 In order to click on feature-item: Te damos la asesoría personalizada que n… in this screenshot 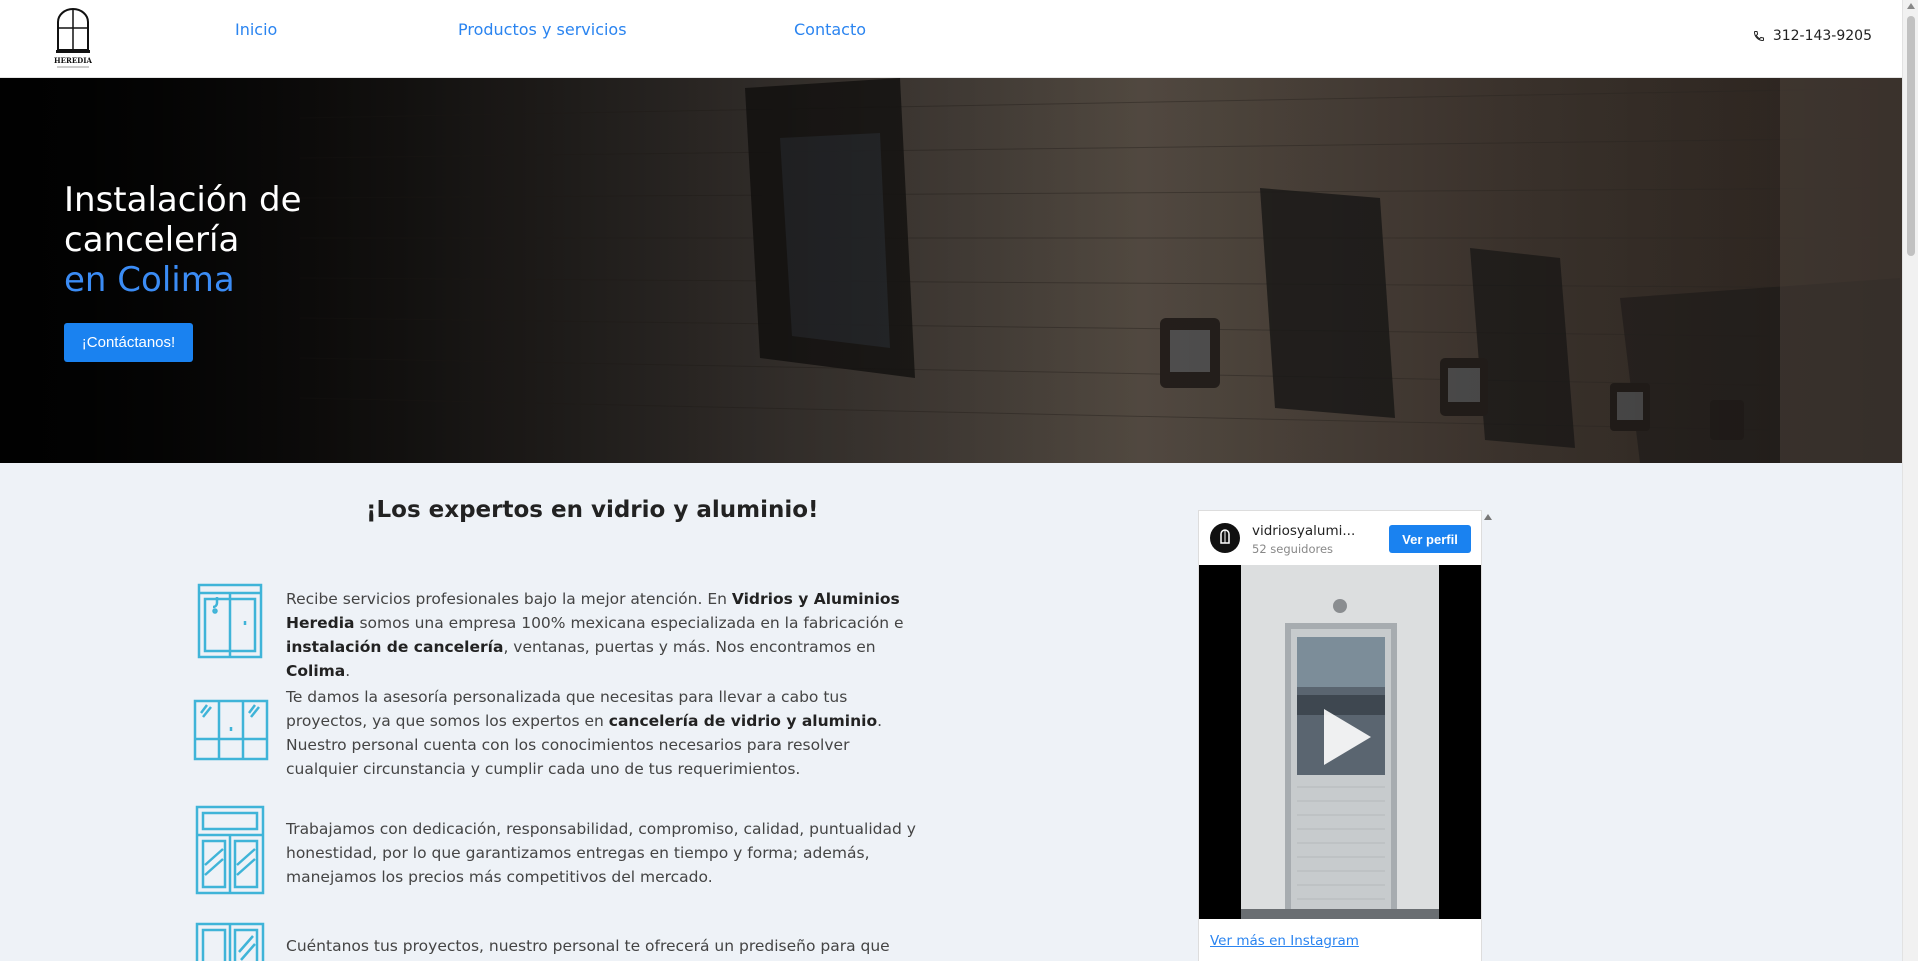, I will do `click(563, 735)`.